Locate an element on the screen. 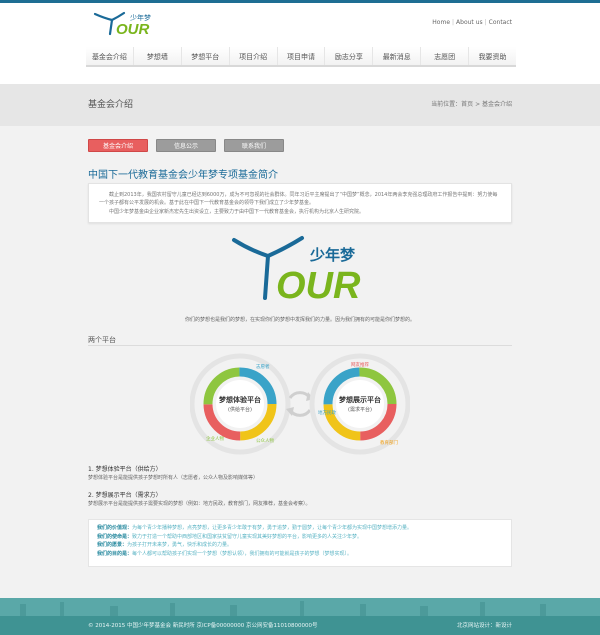 This screenshot has height=635, width=600. svg-text: 公众人物 is located at coordinates (265, 440).